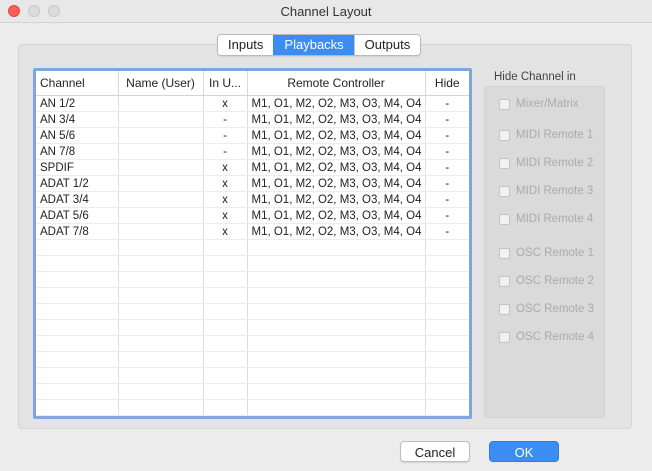  I want to click on tab-inputs: Inputs, so click(246, 45).